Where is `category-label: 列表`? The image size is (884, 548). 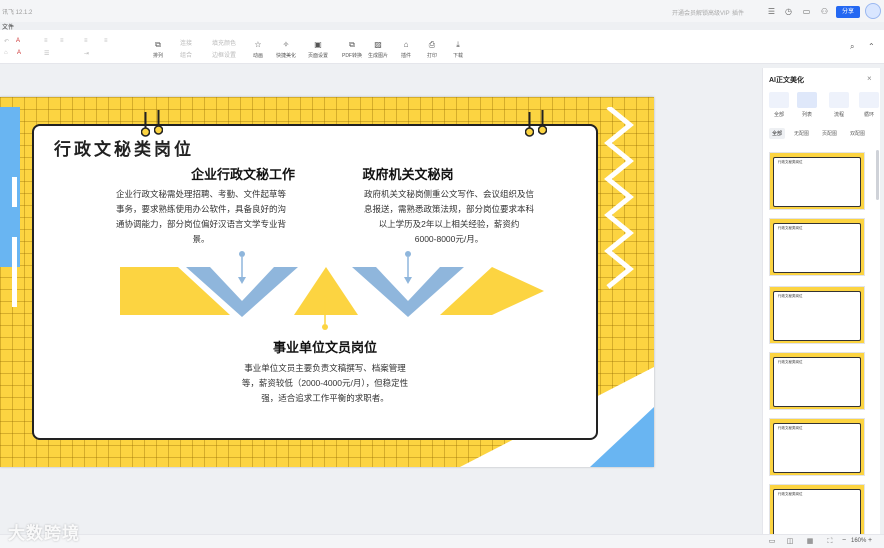
category-label: 列表 is located at coordinates (806, 115).